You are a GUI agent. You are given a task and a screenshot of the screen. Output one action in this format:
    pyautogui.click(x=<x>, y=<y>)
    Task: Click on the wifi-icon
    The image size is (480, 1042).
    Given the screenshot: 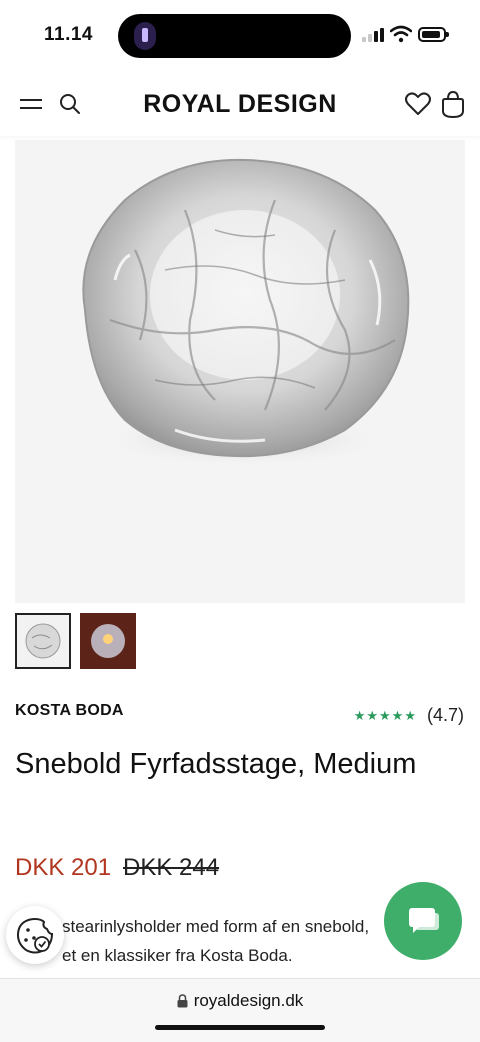 What is the action you would take?
    pyautogui.click(x=401, y=34)
    